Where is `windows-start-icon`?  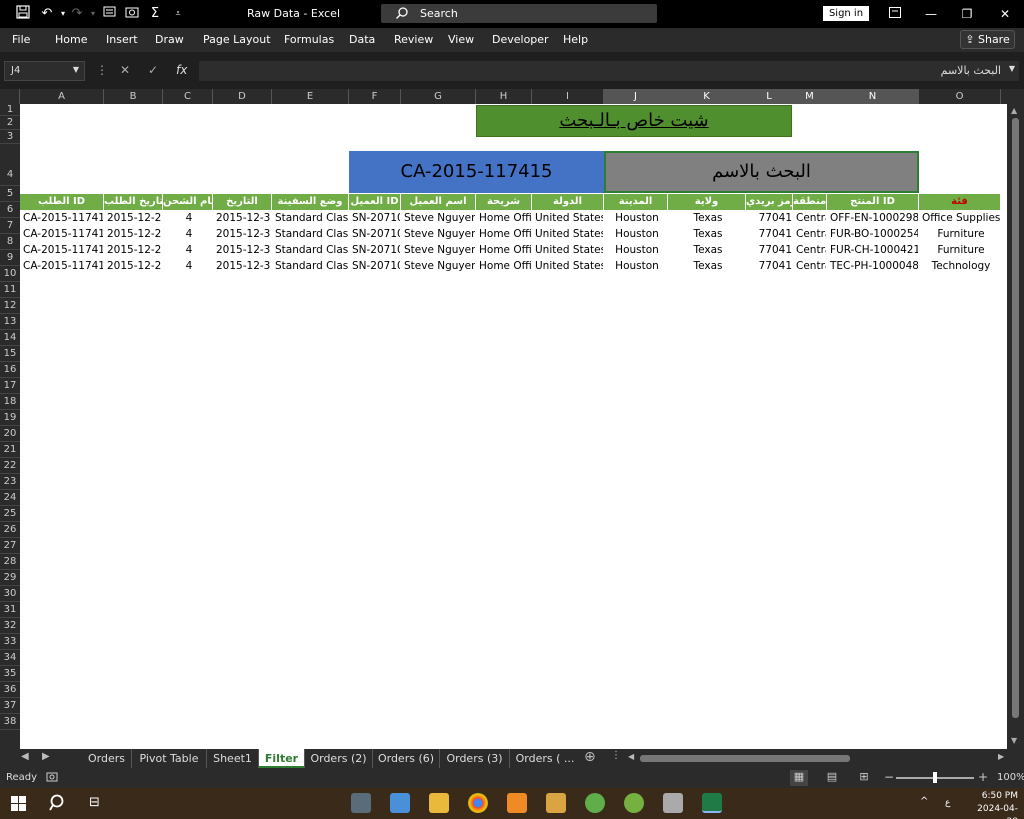
windows-start-icon is located at coordinates (18, 805).